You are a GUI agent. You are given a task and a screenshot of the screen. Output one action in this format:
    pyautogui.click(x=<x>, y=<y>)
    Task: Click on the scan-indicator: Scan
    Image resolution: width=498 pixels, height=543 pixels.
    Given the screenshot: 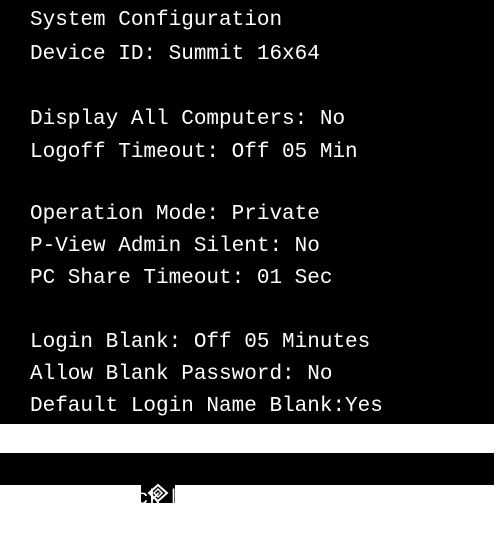 What is the action you would take?
    pyautogui.click(x=211, y=499)
    